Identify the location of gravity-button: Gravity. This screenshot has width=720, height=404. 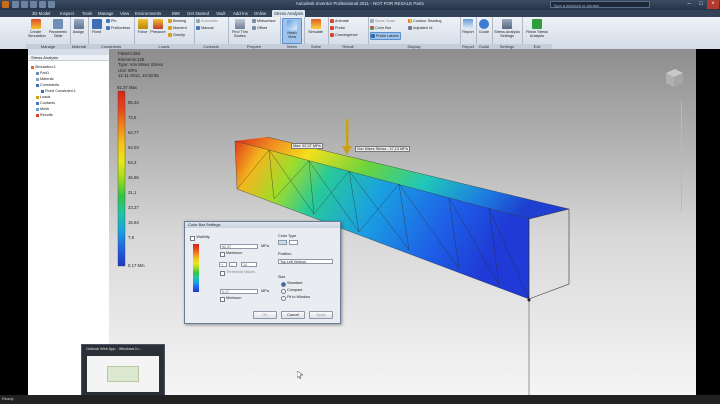
(176, 35).